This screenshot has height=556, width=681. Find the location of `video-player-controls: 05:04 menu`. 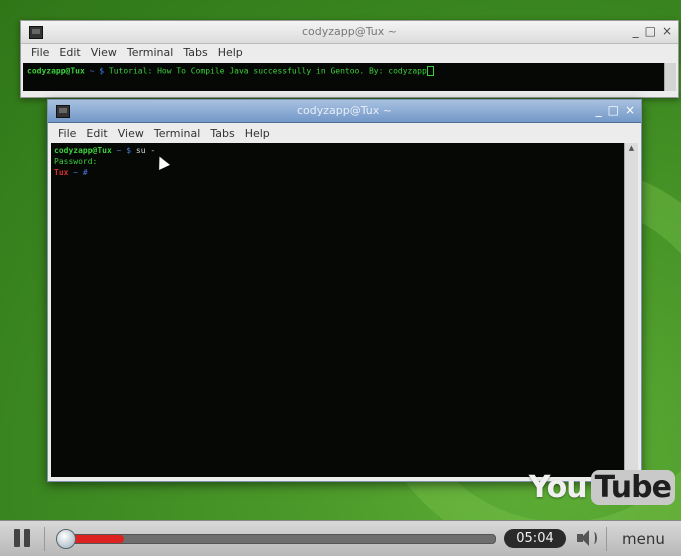

video-player-controls: 05:04 menu is located at coordinates (340, 538).